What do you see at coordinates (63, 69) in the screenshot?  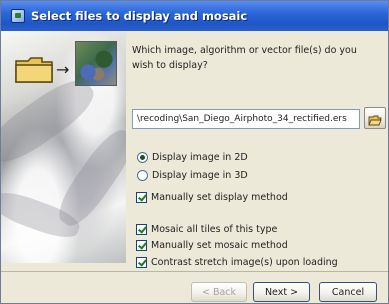 I see `arrow-icon: →` at bounding box center [63, 69].